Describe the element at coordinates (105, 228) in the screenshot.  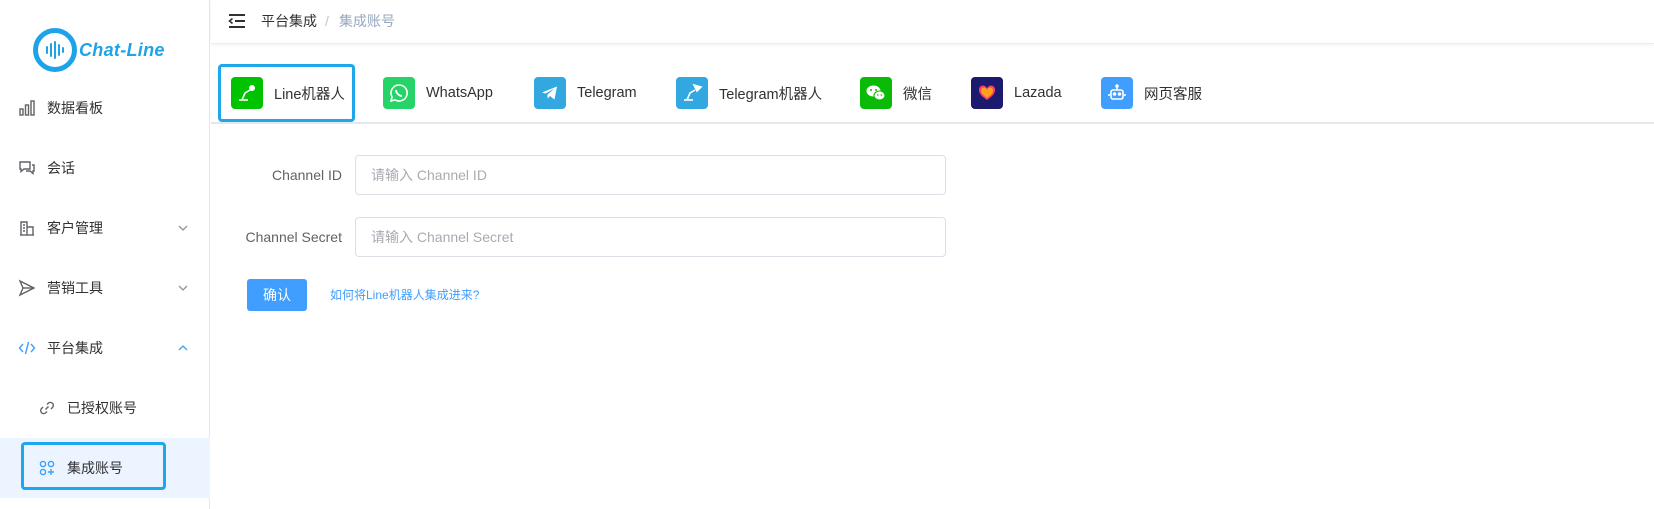
I see `sidebar-item-customers: 客户管理` at that location.